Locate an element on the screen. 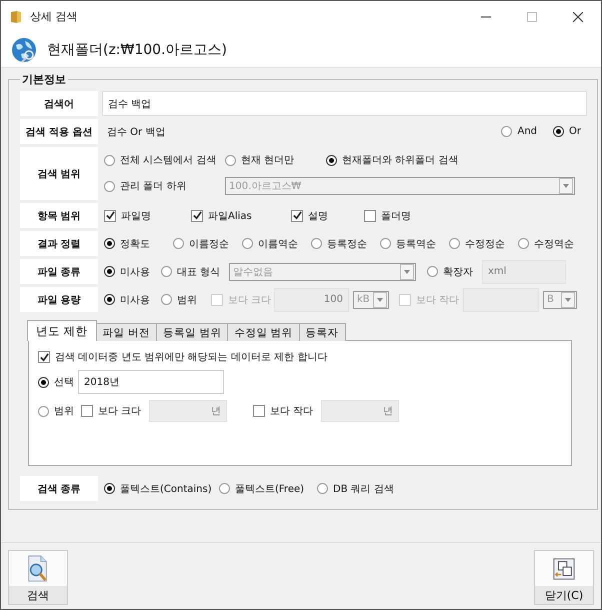  folder-path-title: 현재폴더(z:₩100.아르고스) is located at coordinates (137, 49).